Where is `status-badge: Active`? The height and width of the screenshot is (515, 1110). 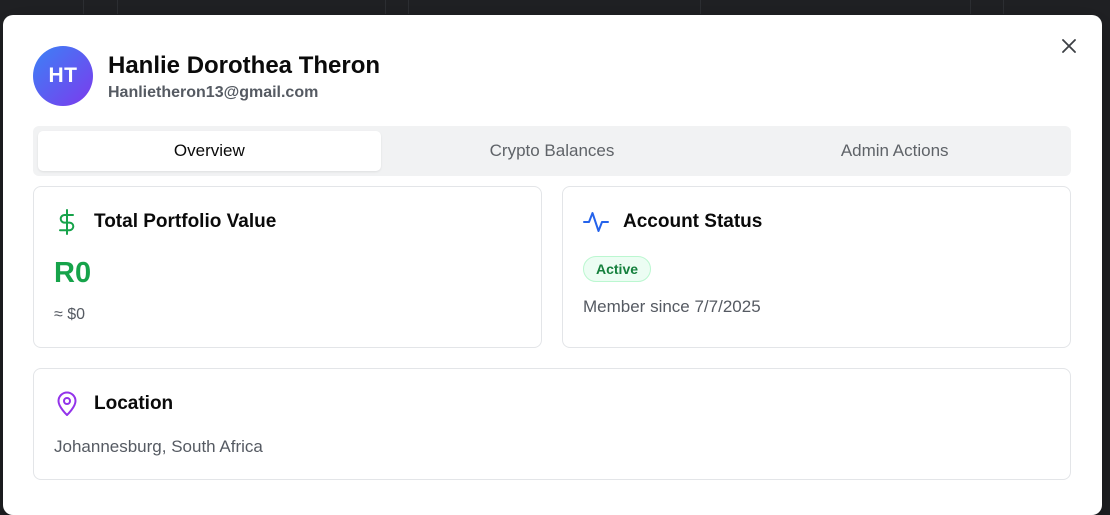
status-badge: Active is located at coordinates (617, 269).